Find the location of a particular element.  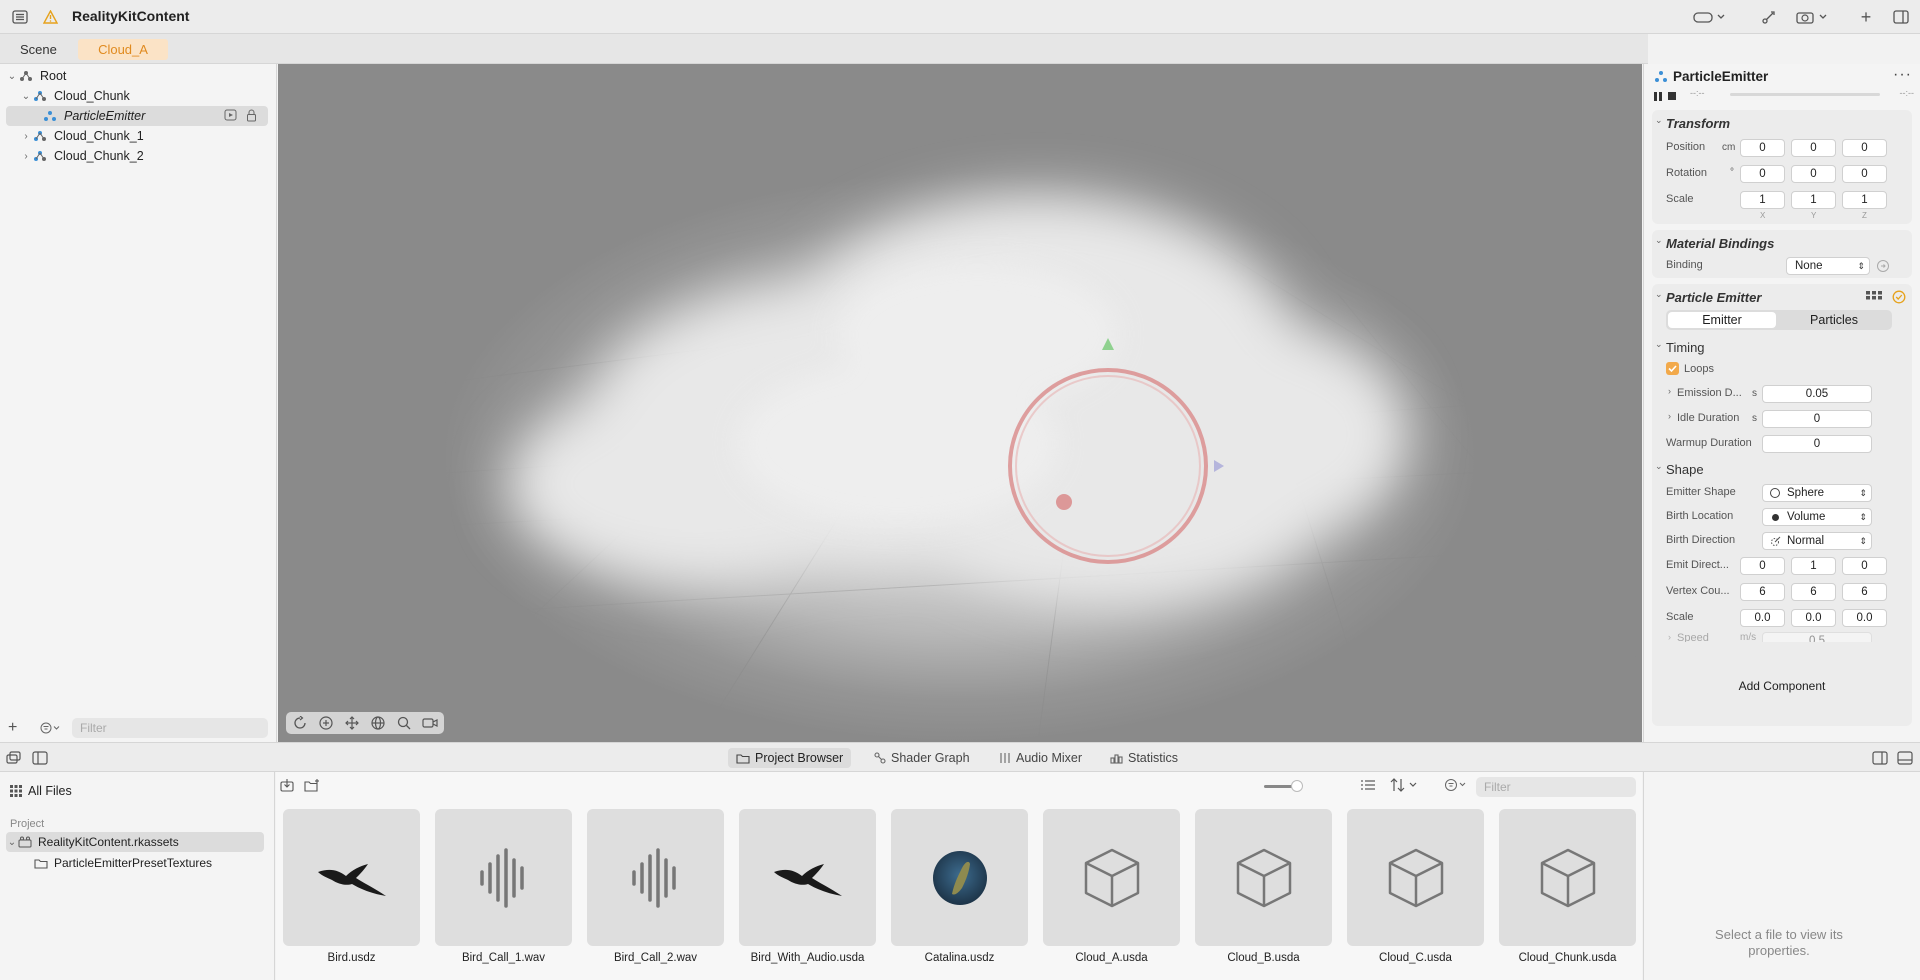

tree-item-root: ⌄ Root is located at coordinates (137, 76).